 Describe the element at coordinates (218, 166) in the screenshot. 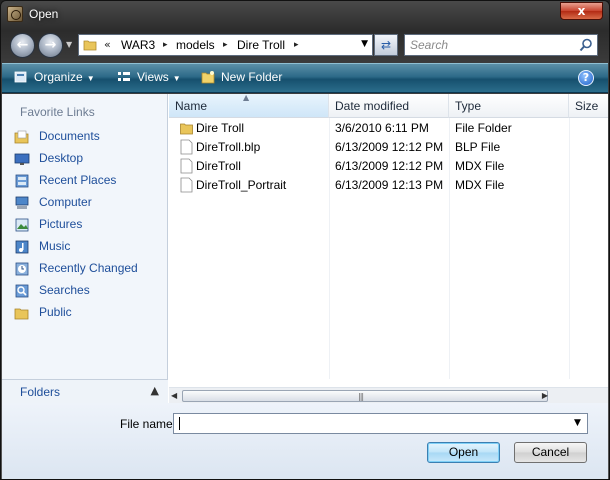

I see `file-name: DireTroll` at that location.